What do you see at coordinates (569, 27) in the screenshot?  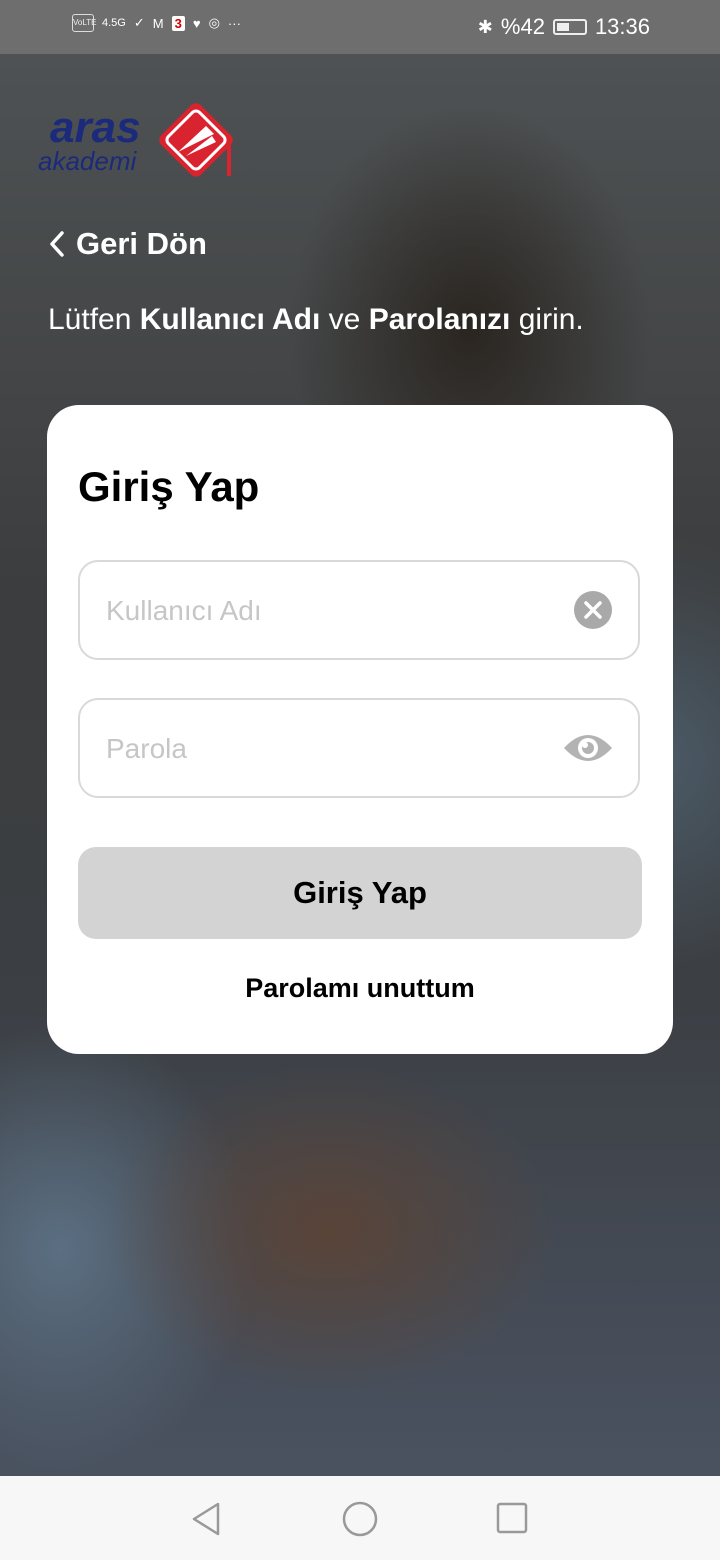 I see `battery-icon` at bounding box center [569, 27].